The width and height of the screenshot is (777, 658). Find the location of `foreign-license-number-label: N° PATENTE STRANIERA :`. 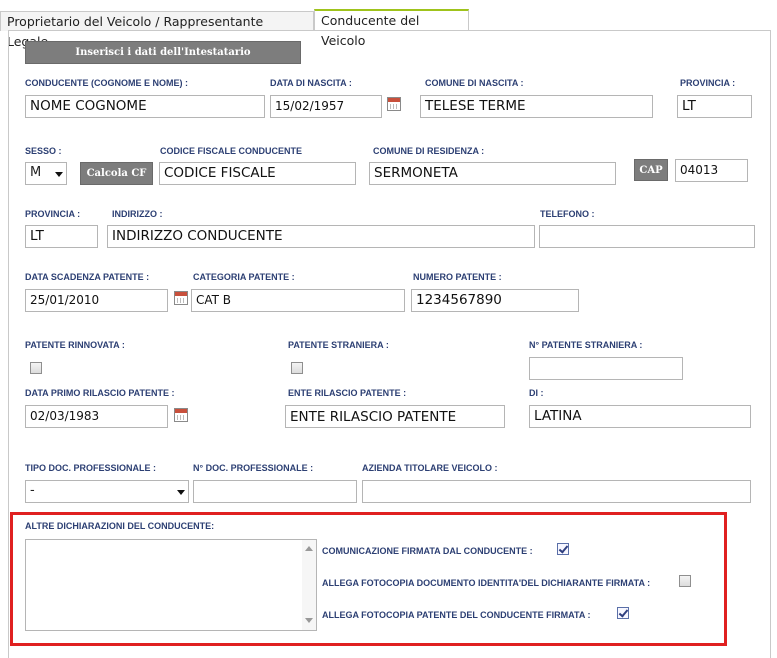

foreign-license-number-label: N° PATENTE STRANIERA : is located at coordinates (586, 345).